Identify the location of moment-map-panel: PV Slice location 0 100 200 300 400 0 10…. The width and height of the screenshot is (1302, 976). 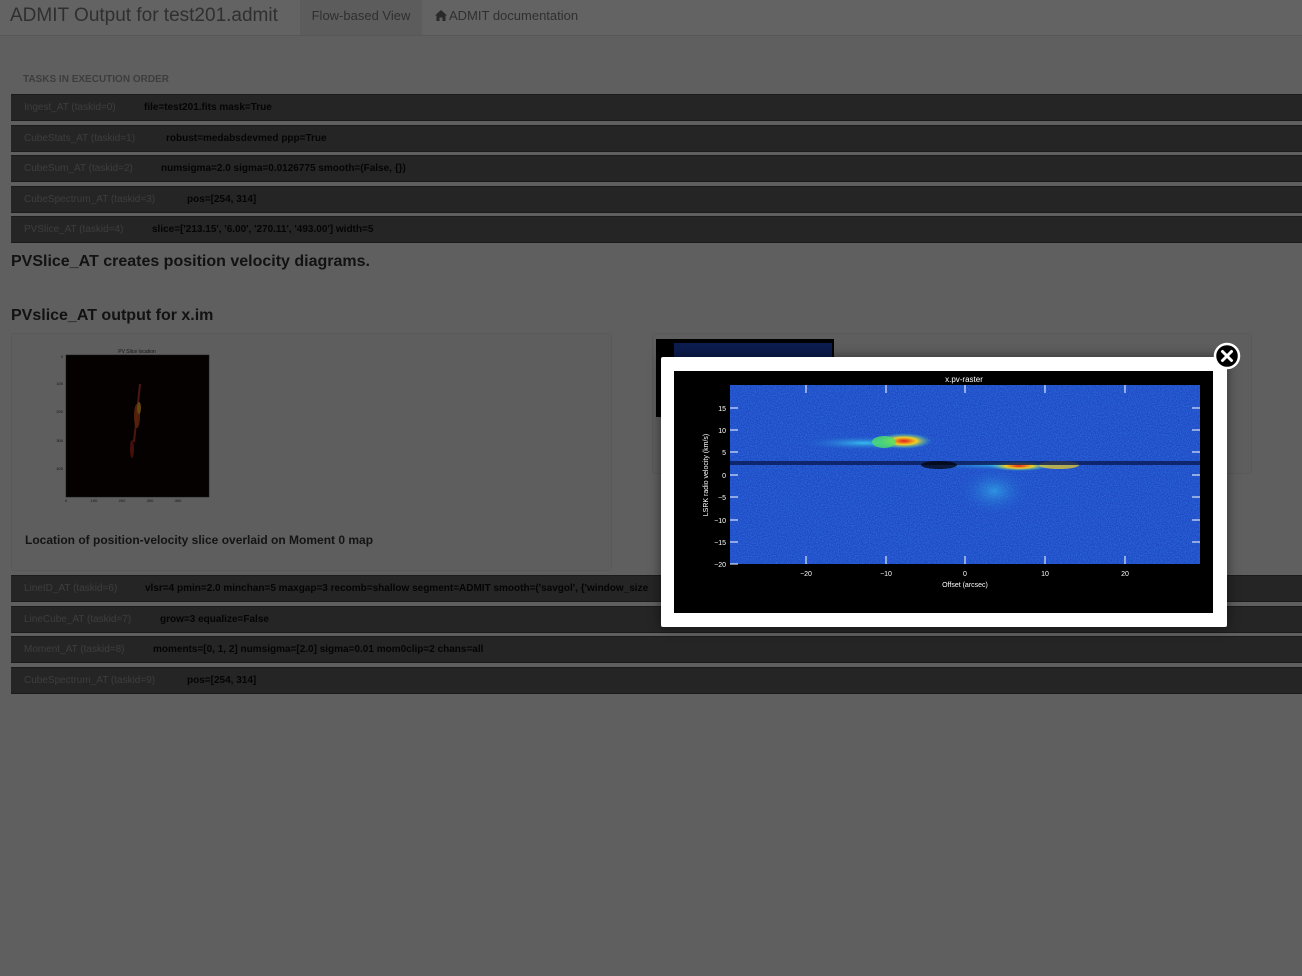
(311, 452).